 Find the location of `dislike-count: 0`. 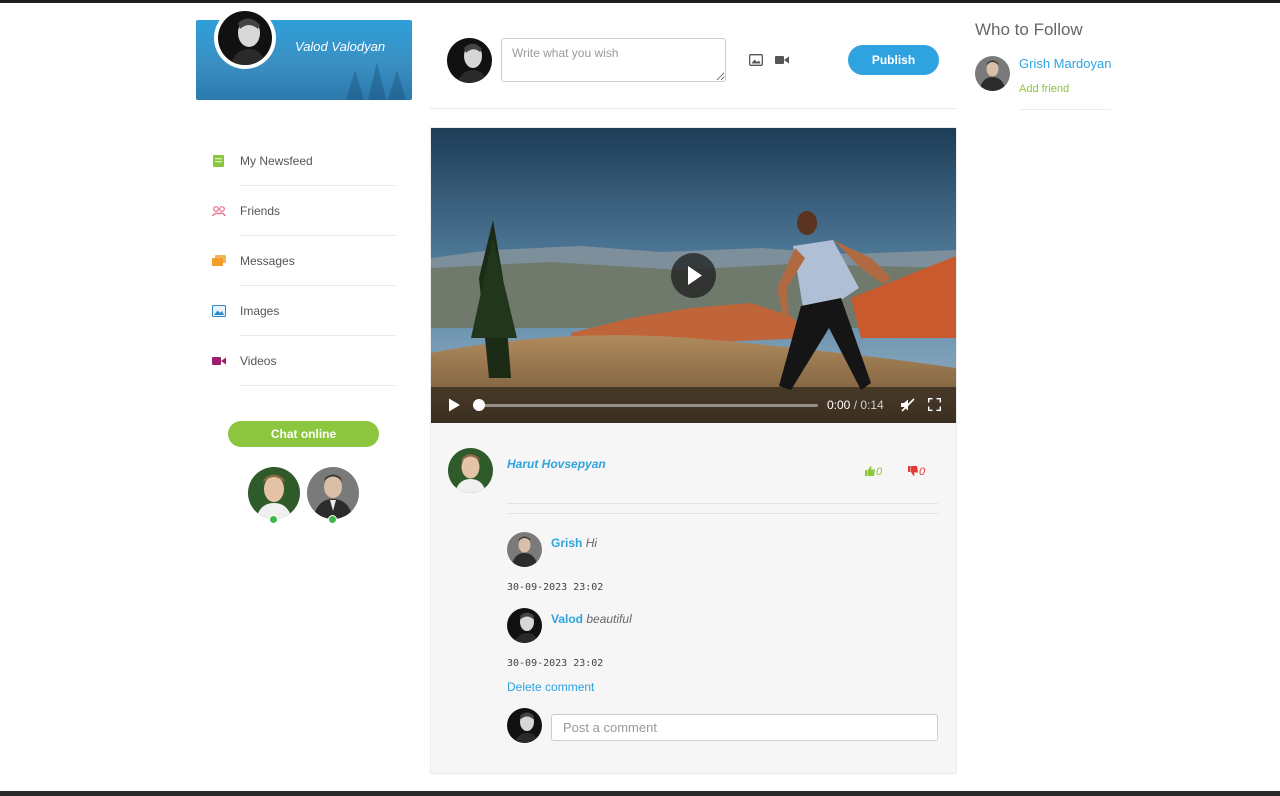

dislike-count: 0 is located at coordinates (922, 472).